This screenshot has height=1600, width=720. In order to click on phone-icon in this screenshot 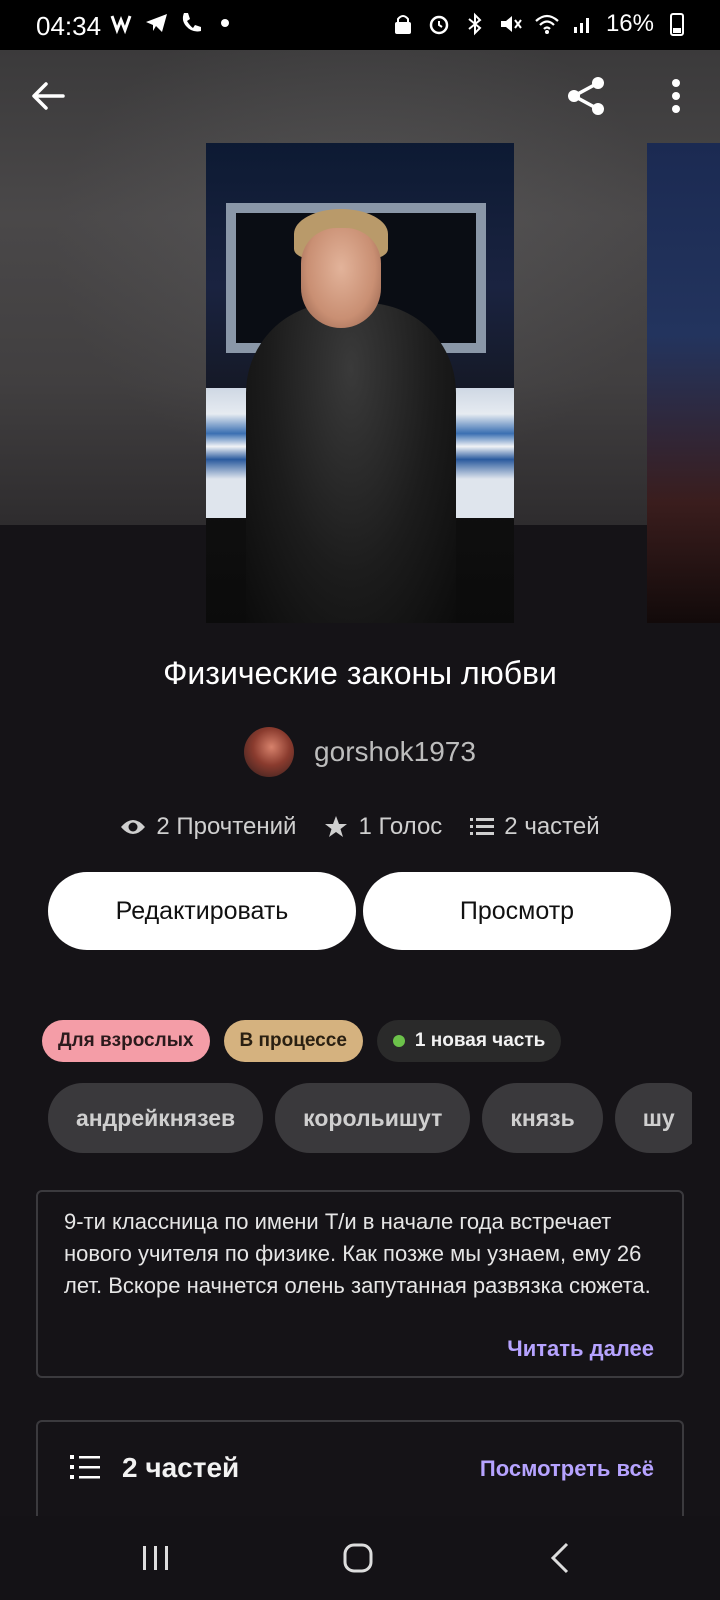, I will do `click(191, 22)`.